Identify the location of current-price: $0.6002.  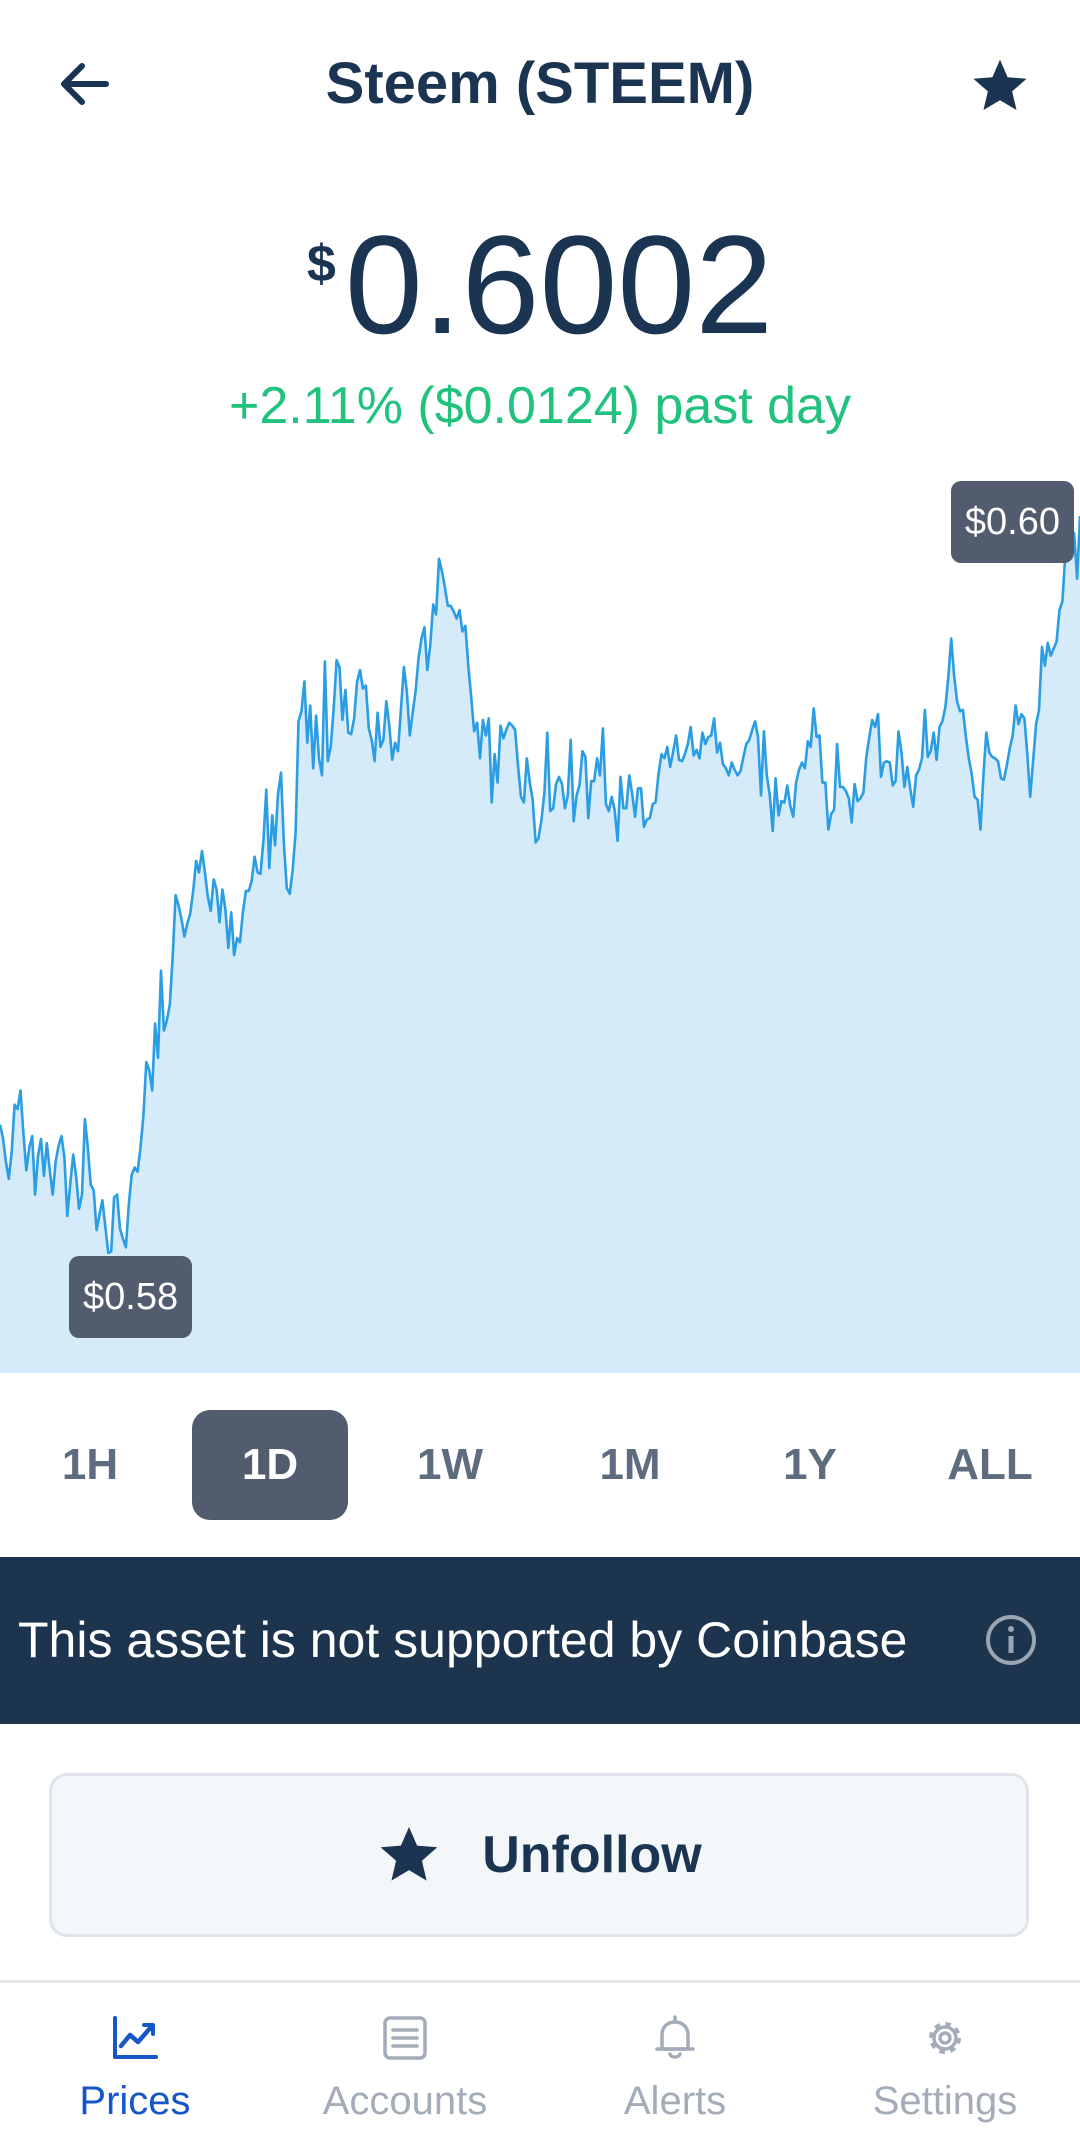
(540, 285).